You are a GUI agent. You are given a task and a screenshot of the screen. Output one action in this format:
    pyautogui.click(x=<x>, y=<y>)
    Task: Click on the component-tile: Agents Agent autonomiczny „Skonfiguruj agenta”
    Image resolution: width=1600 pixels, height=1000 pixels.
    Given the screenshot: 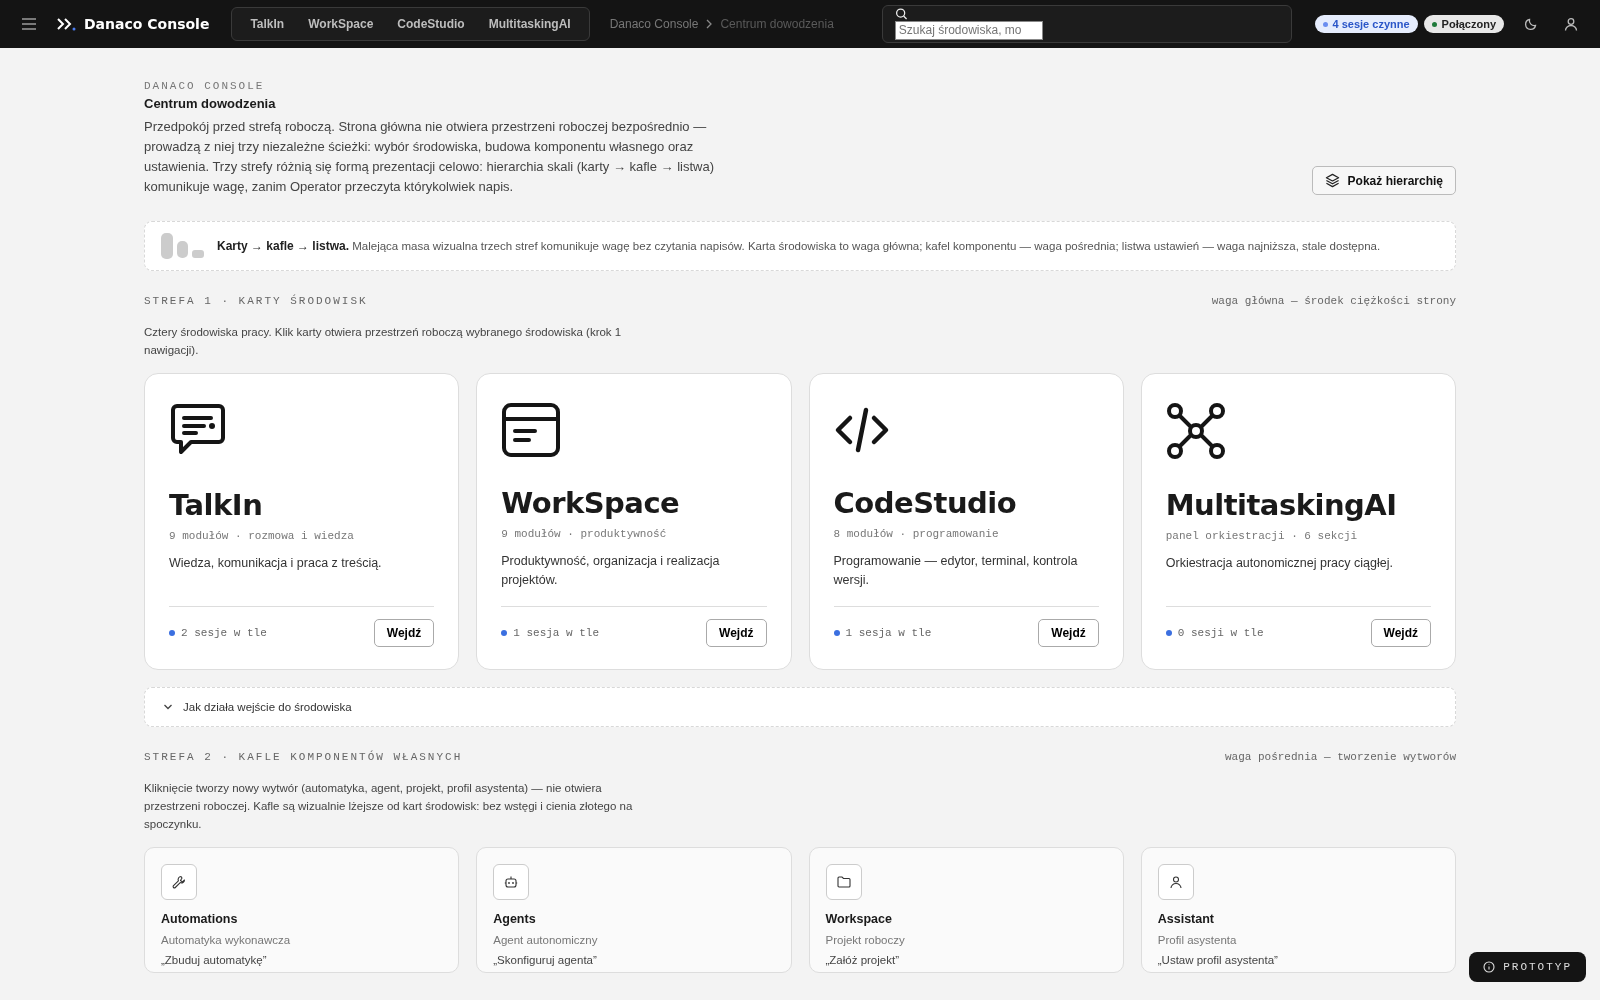 What is the action you would take?
    pyautogui.click(x=634, y=910)
    